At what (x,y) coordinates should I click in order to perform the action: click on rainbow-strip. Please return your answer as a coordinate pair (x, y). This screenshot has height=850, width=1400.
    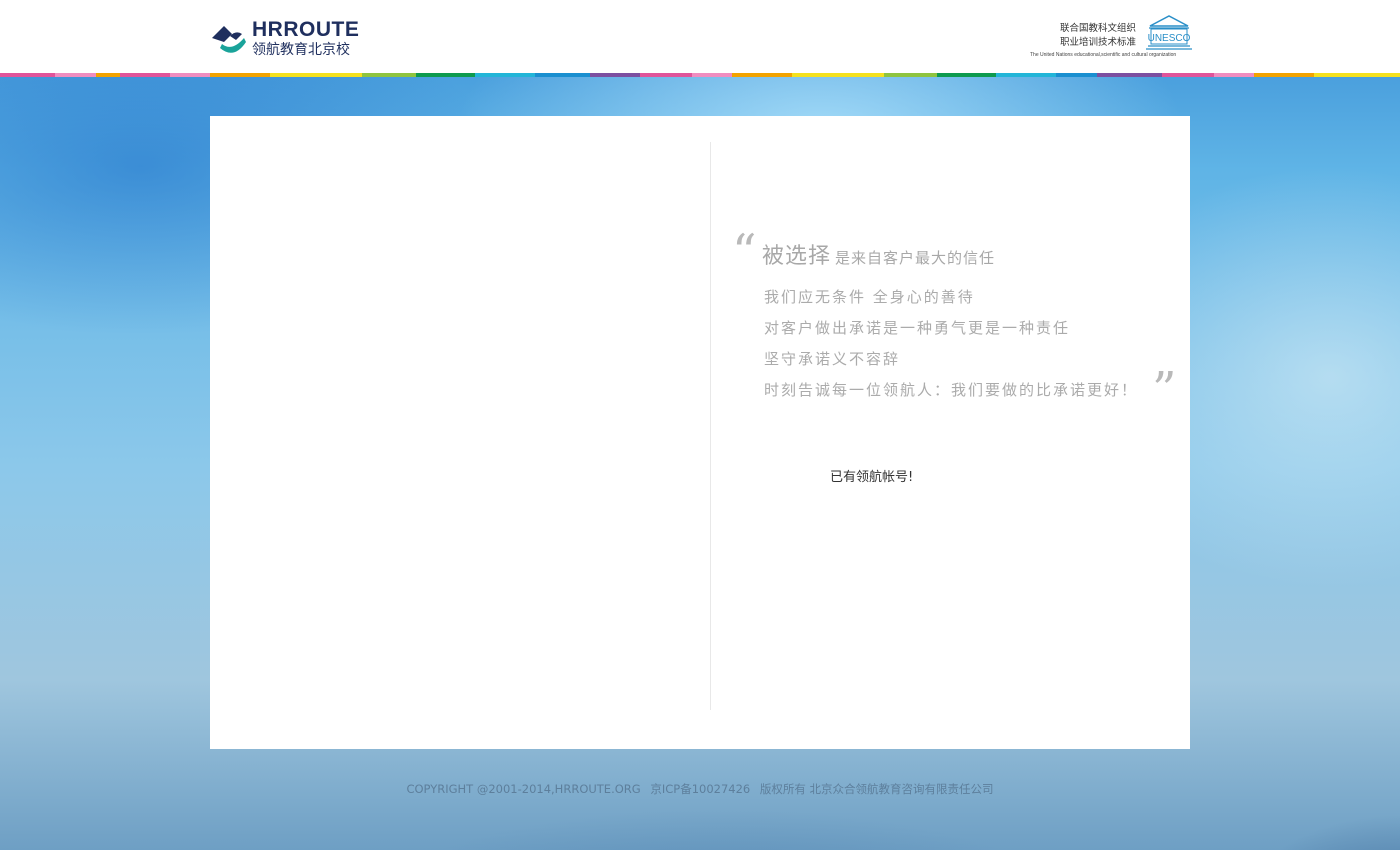
    Looking at the image, I should click on (700, 75).